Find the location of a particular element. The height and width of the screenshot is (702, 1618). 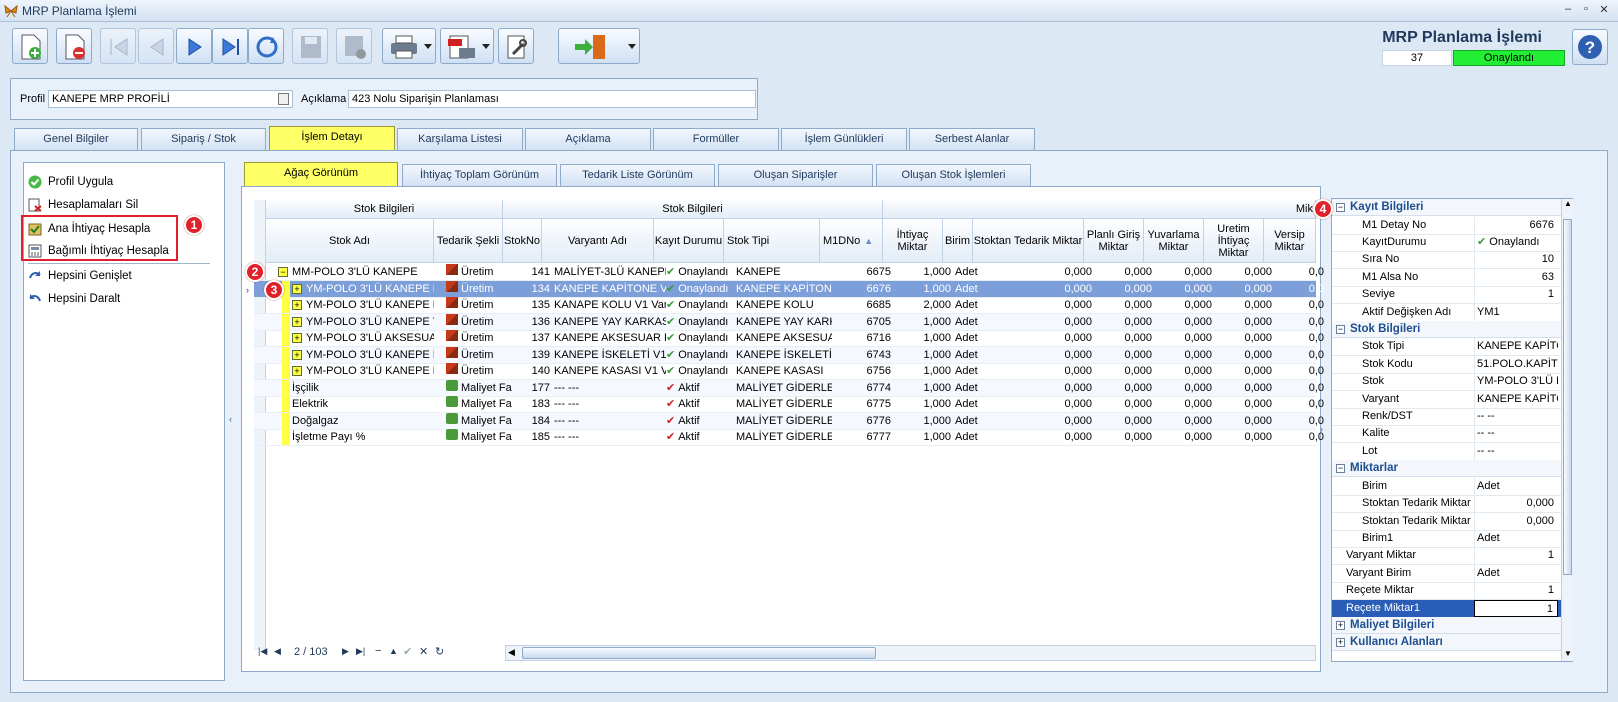

tab-serbest-alanlar: Serbest Alanlar is located at coordinates (972, 139).